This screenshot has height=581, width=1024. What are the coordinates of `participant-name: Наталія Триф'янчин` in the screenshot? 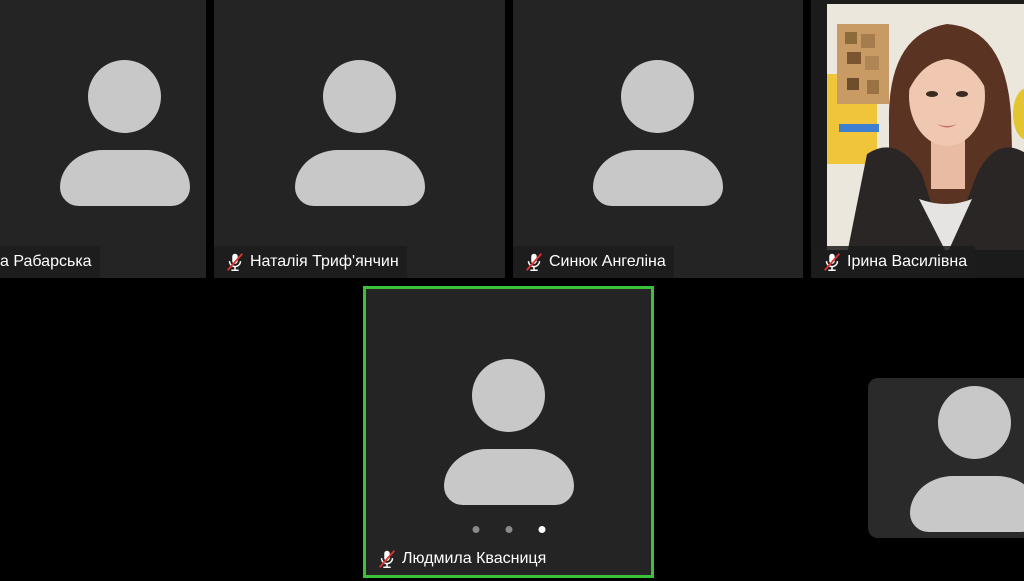 It's located at (324, 261).